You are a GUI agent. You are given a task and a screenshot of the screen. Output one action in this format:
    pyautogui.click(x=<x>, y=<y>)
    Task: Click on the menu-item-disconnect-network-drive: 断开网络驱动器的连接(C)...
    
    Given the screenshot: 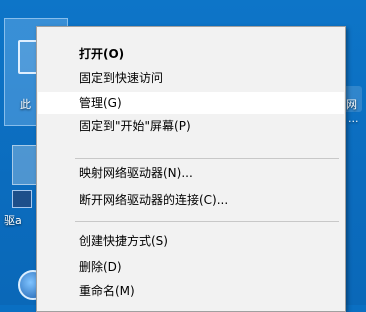 What is the action you would take?
    pyautogui.click(x=191, y=200)
    